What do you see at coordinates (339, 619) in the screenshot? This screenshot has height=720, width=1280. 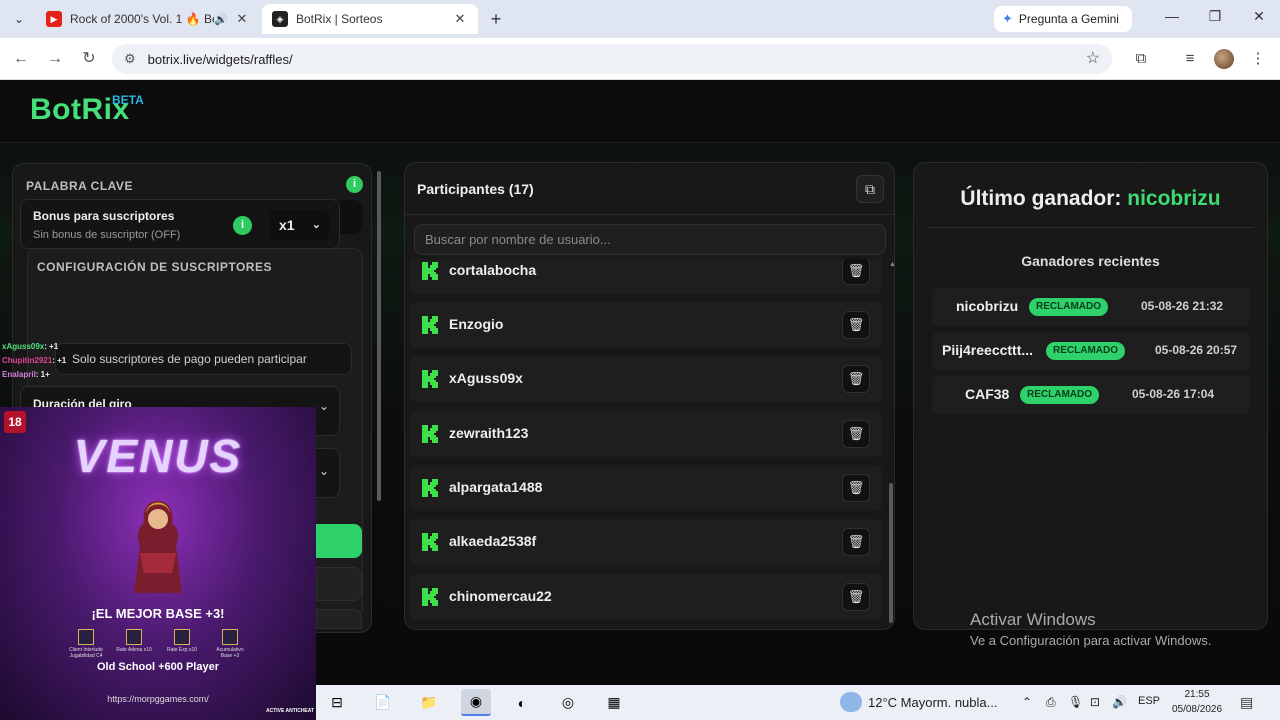 I see `tertiary-button` at bounding box center [339, 619].